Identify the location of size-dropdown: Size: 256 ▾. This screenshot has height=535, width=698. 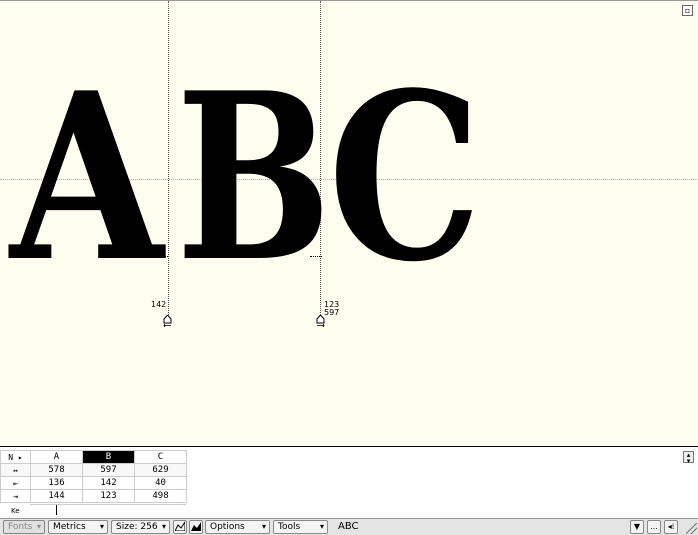
(140, 527).